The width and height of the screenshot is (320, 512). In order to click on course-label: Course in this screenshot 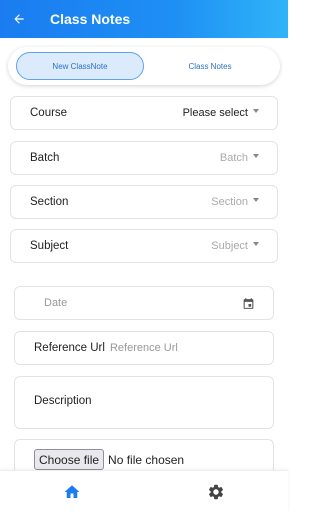, I will do `click(49, 113)`.